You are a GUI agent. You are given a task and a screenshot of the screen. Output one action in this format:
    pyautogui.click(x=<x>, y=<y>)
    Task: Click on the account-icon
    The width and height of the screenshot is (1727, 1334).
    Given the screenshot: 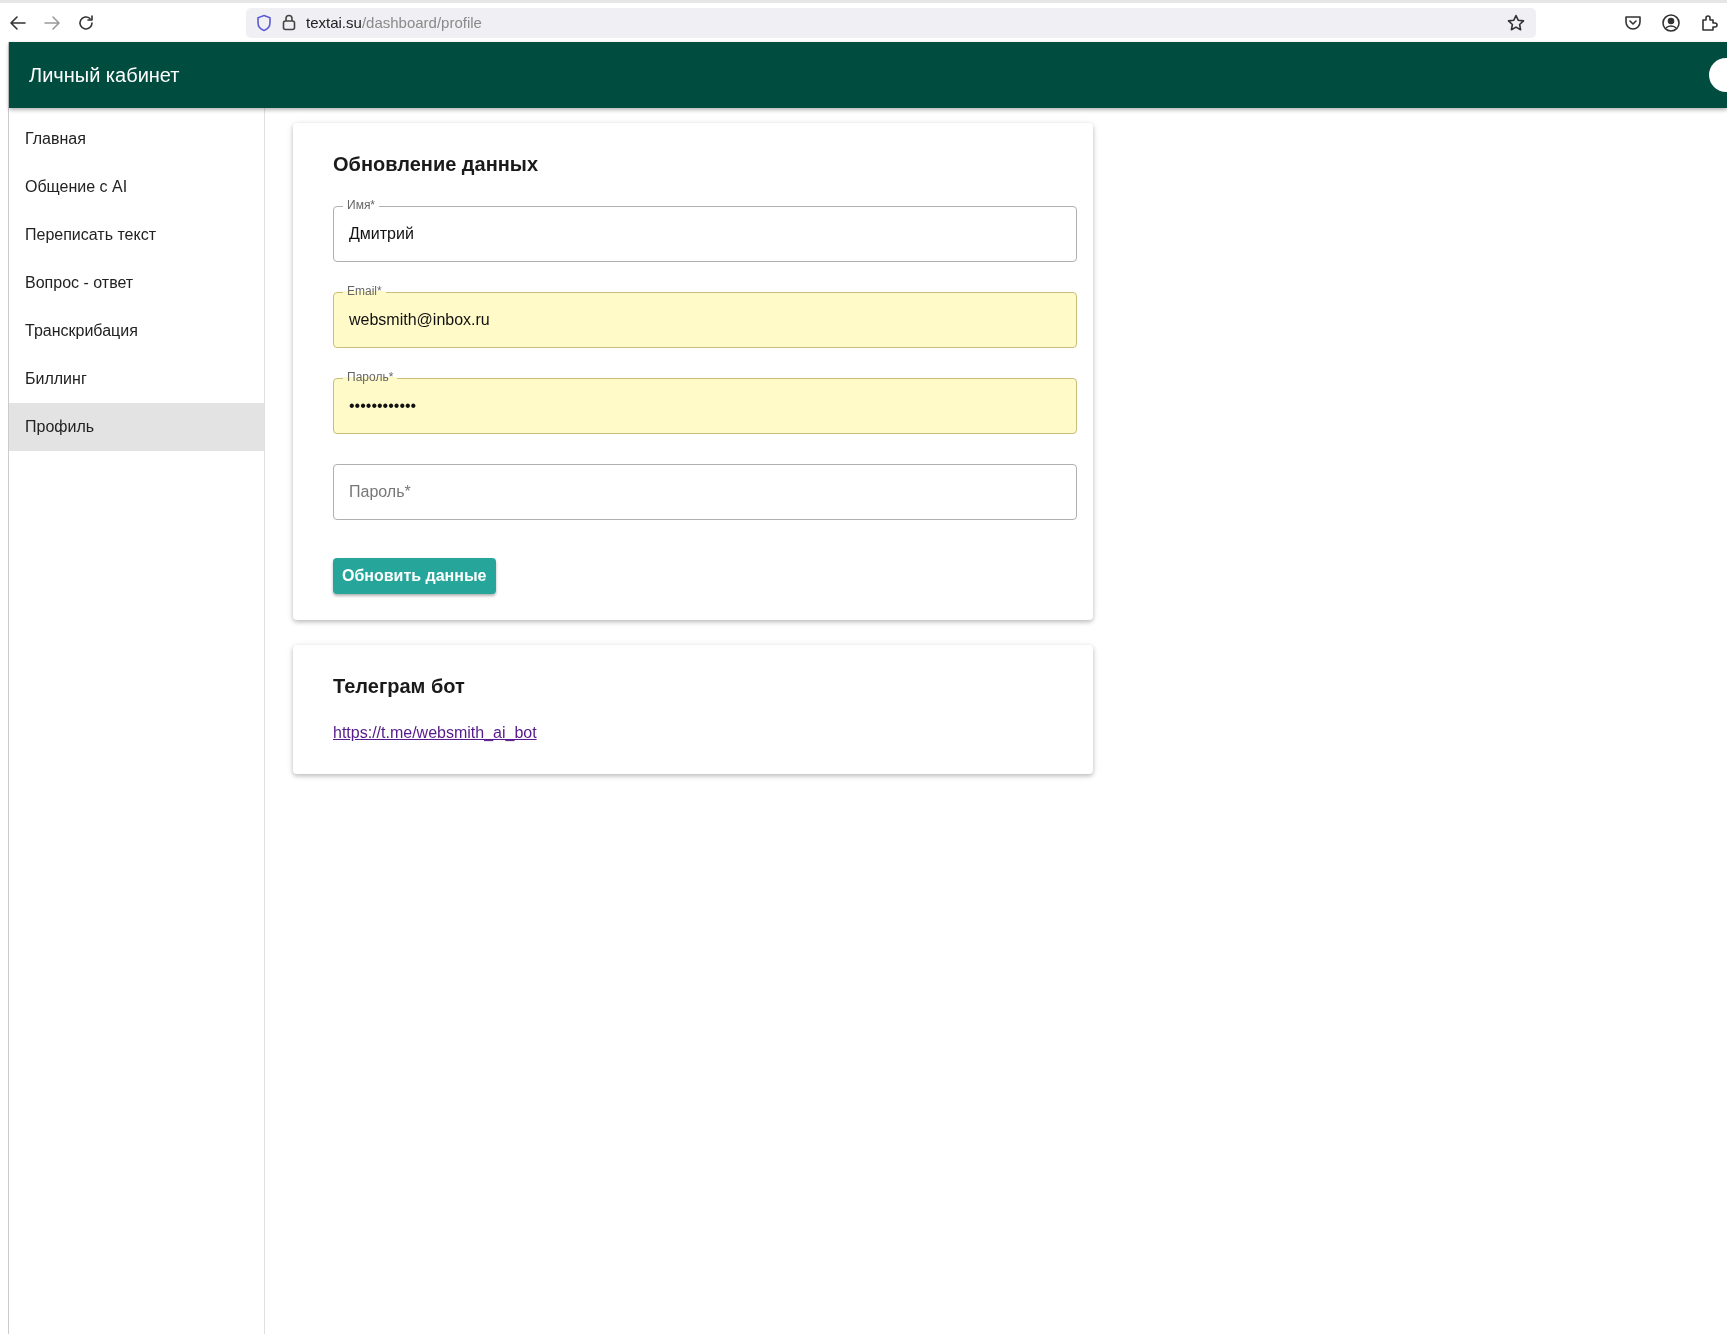 What is the action you would take?
    pyautogui.click(x=1671, y=22)
    